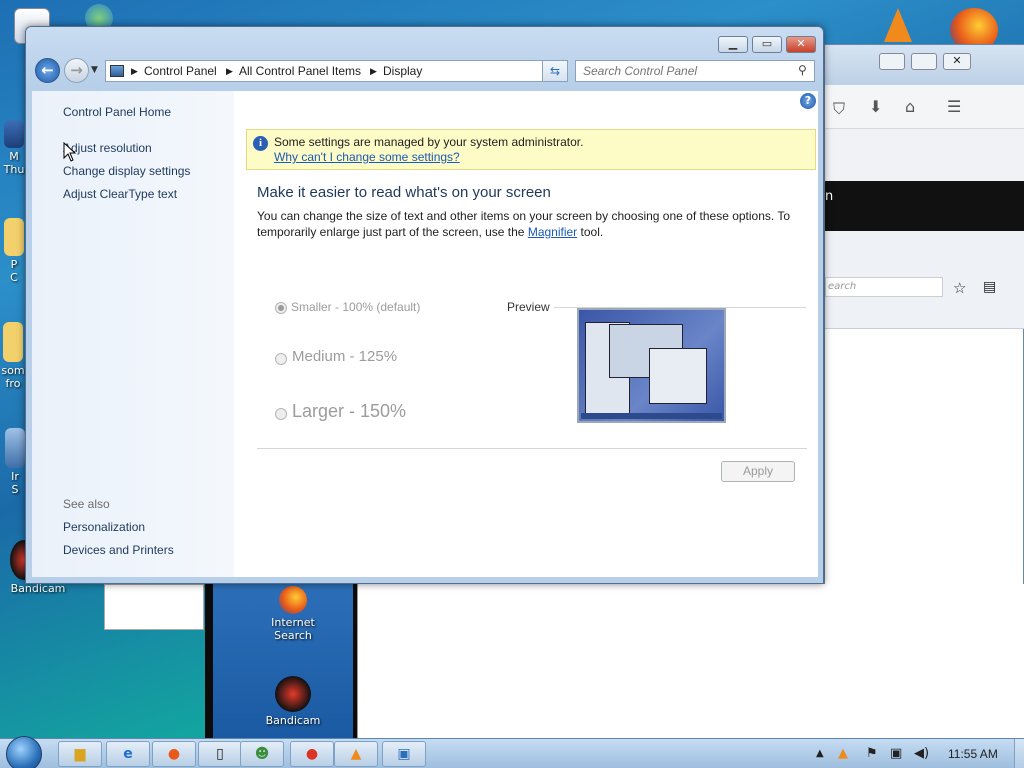 Image resolution: width=1024 pixels, height=768 pixels. I want to click on volume-icon: ◀), so click(921, 753).